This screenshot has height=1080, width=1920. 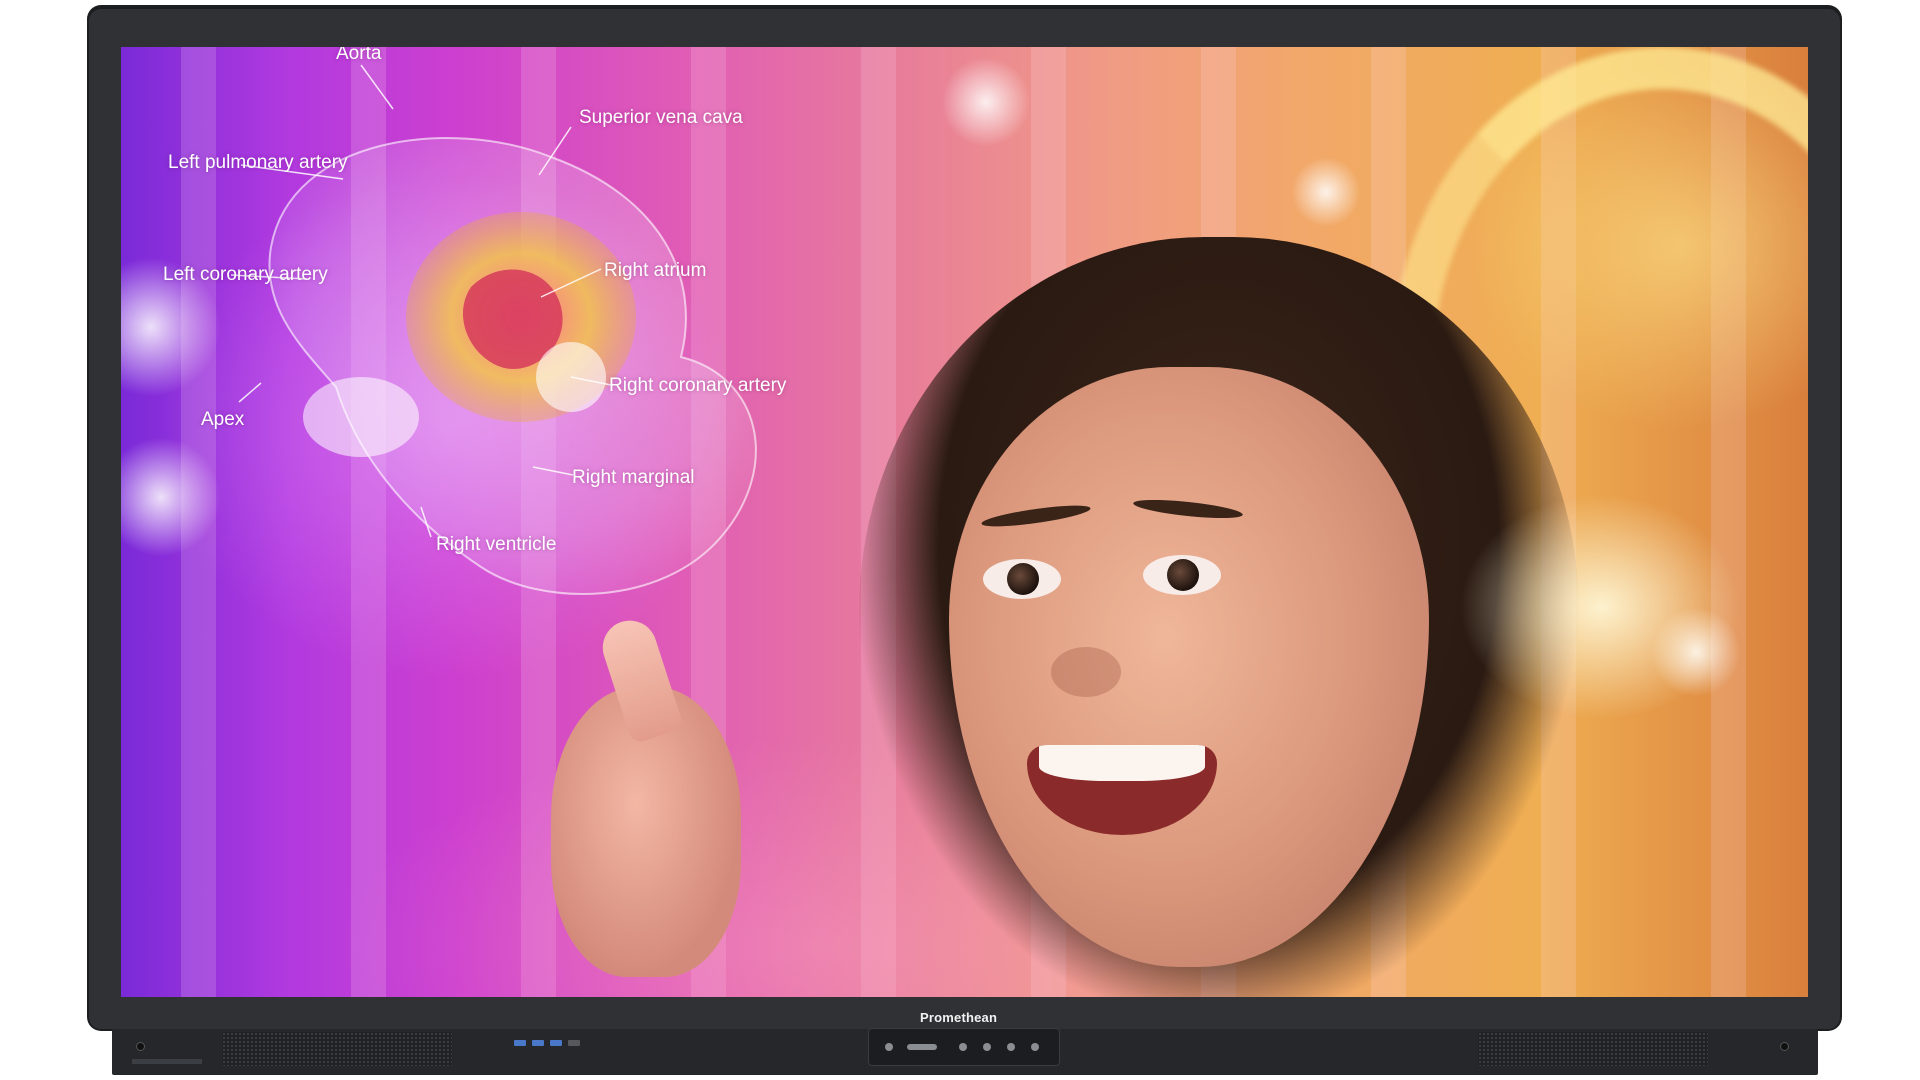 What do you see at coordinates (359, 55) in the screenshot?
I see `label-aorta: Aorta` at bounding box center [359, 55].